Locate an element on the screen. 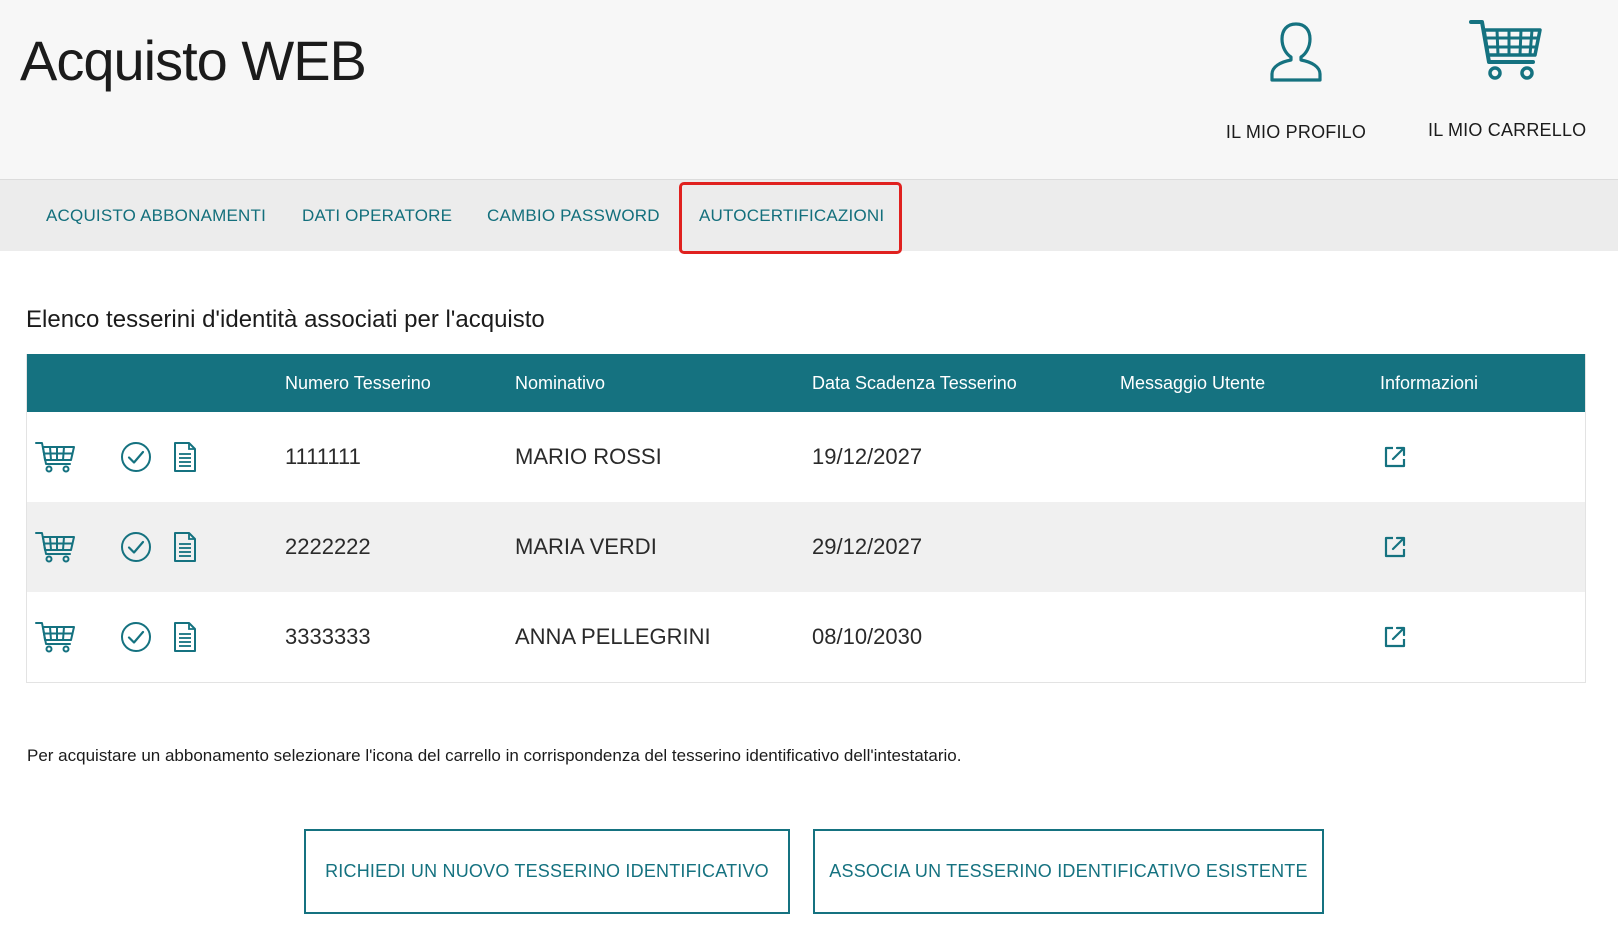  nav-item-cambio-password: CAMBIO PASSWORD is located at coordinates (573, 216).